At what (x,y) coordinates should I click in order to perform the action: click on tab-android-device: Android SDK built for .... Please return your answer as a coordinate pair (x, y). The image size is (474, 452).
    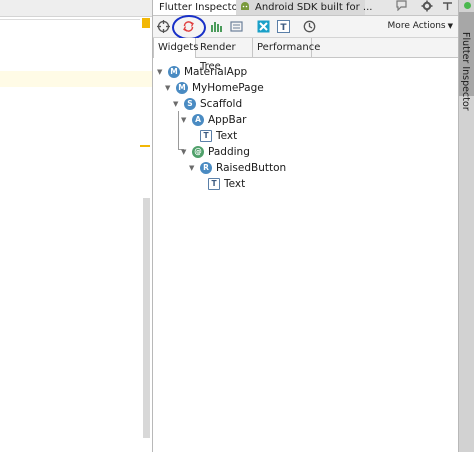
    Looking at the image, I should click on (304, 7).